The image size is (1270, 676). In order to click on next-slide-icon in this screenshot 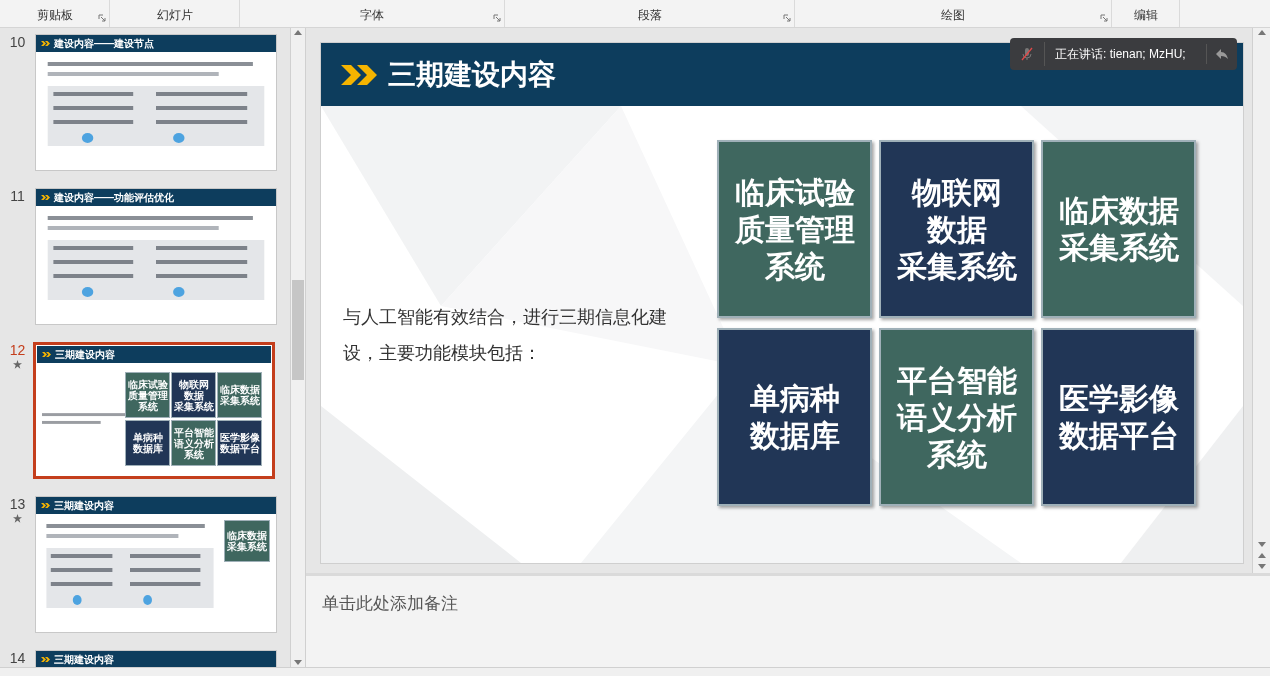, I will do `click(1261, 566)`.